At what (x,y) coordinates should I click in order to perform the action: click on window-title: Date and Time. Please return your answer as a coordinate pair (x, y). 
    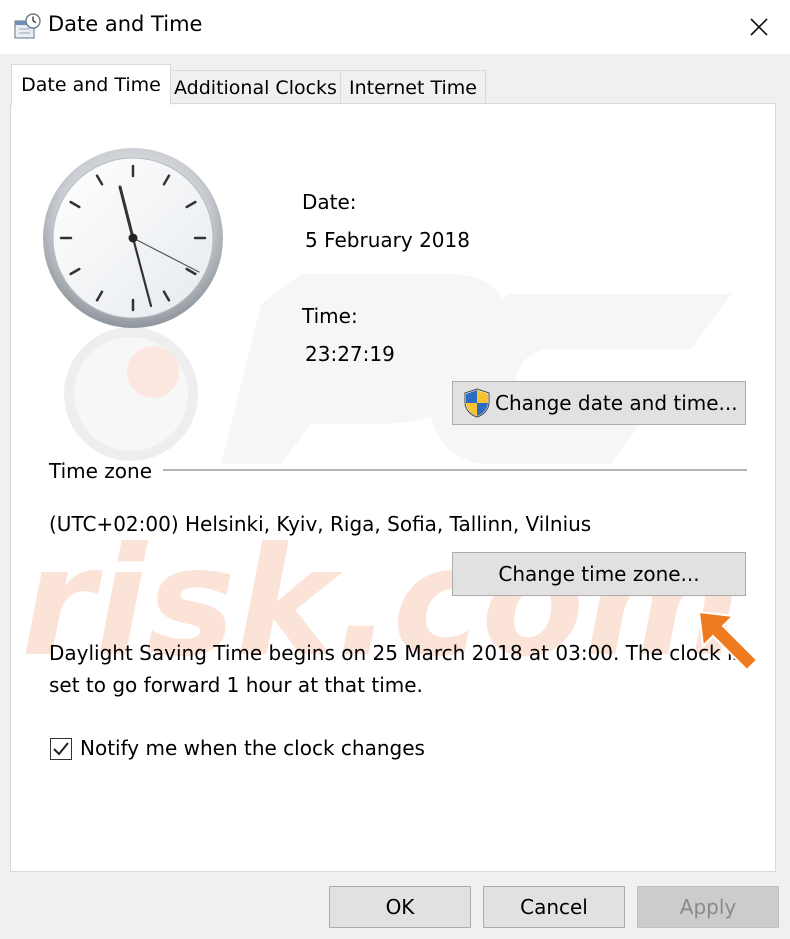
    Looking at the image, I should click on (125, 24).